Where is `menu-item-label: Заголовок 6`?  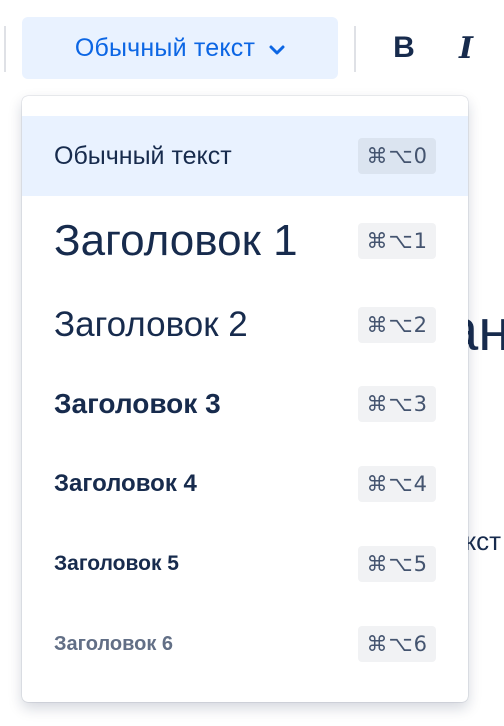 menu-item-label: Заголовок 6 is located at coordinates (114, 643).